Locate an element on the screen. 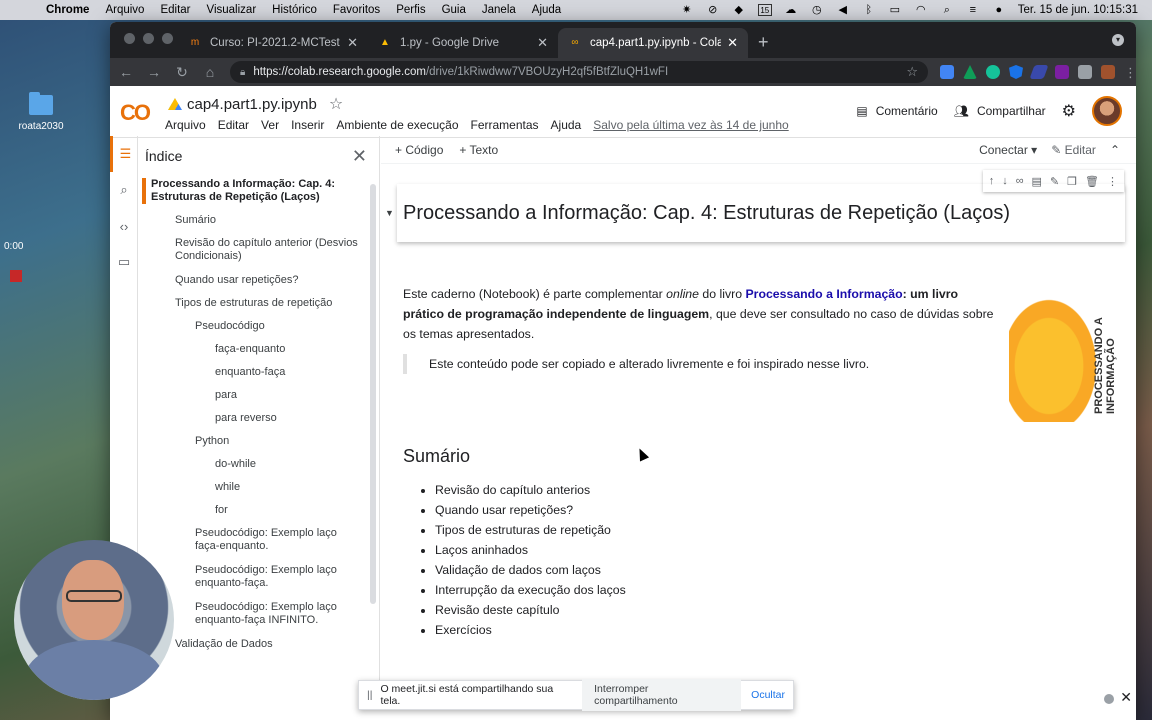 The height and width of the screenshot is (720, 1152). menu-guia: Guia is located at coordinates (454, 10).